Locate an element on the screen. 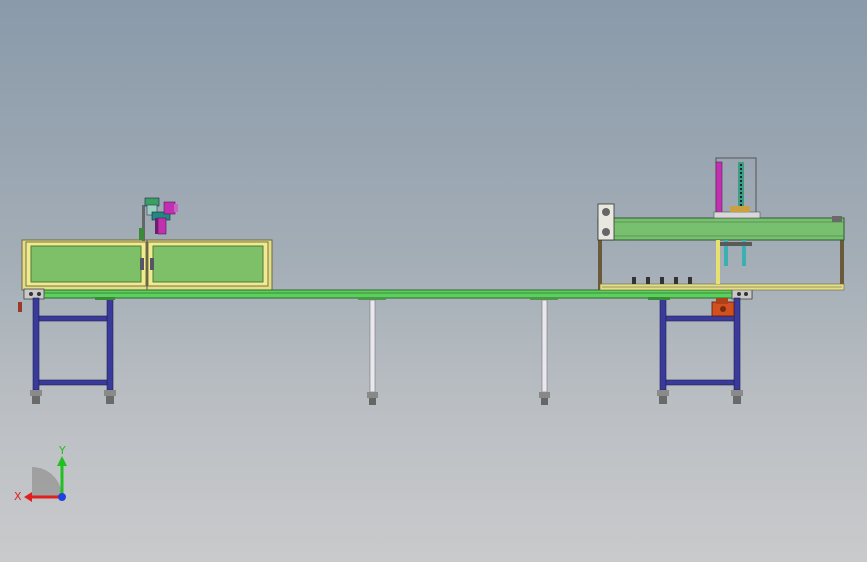 Image resolution: width=867 pixels, height=562 pixels. triad-plane-shading is located at coordinates (47, 482).